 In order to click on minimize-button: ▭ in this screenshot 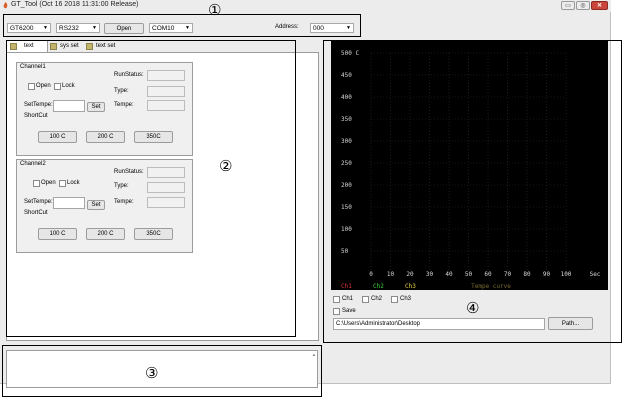, I will do `click(568, 5)`.